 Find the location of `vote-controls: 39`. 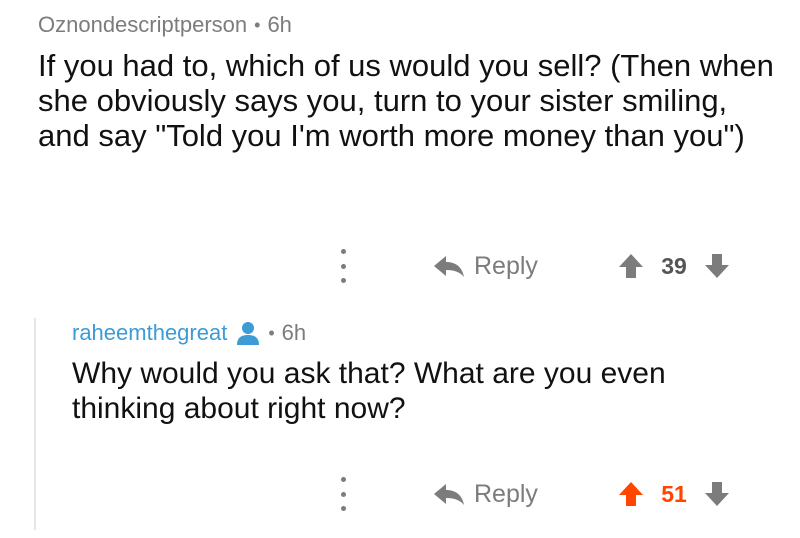

vote-controls: 39 is located at coordinates (674, 266).